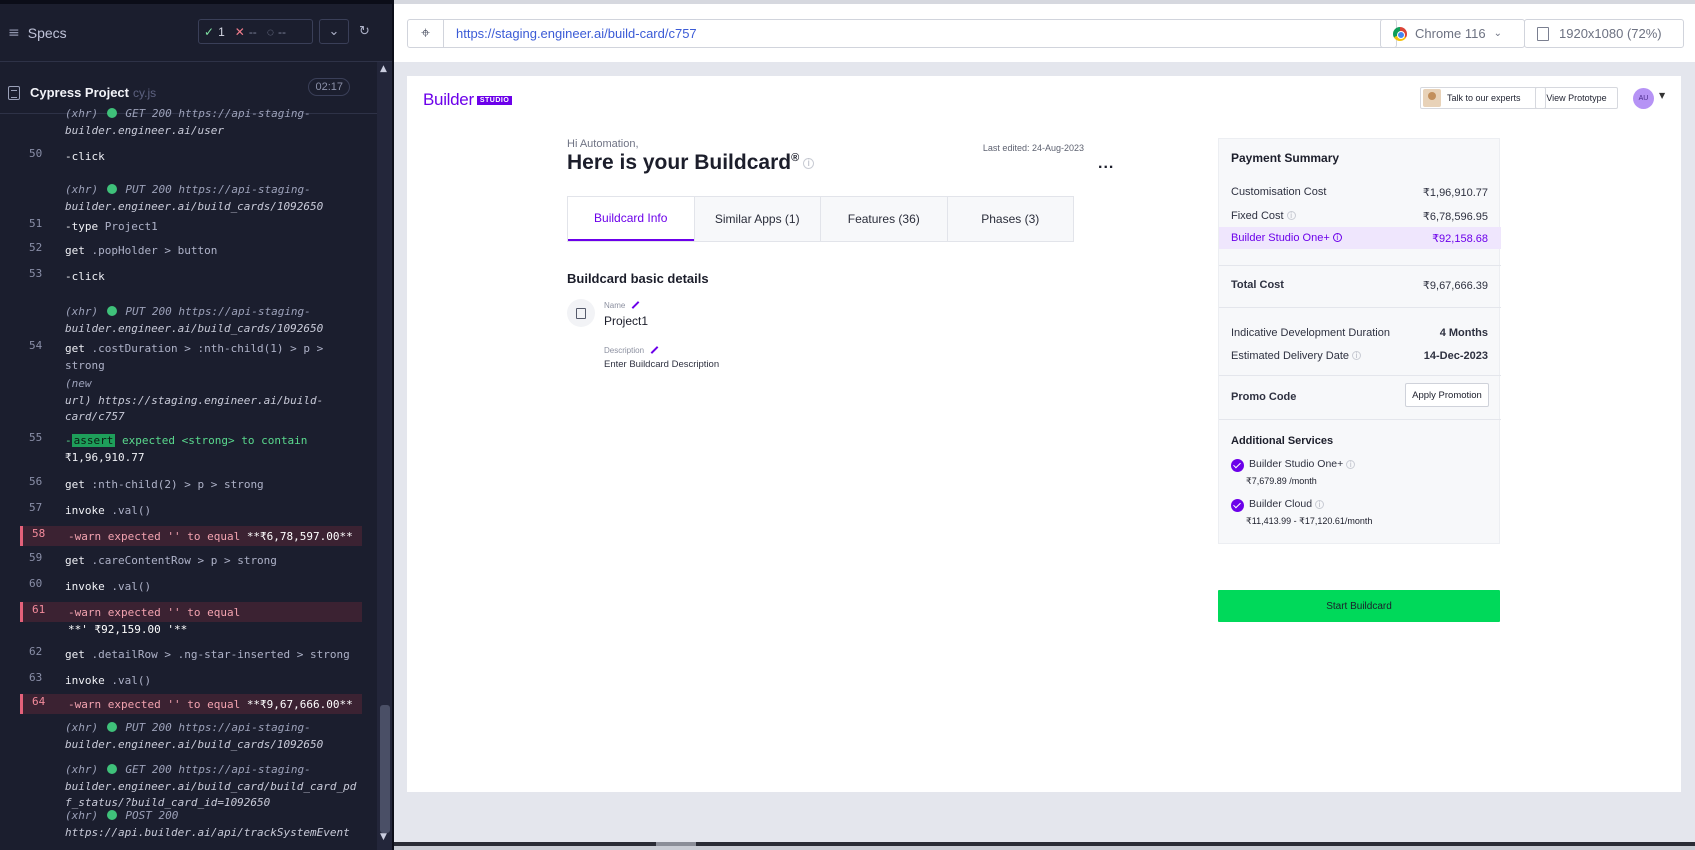 The height and width of the screenshot is (850, 1695). What do you see at coordinates (1309, 521) in the screenshot?
I see `service2-price: ₹11,413.99 - ₹17,120.61/month` at bounding box center [1309, 521].